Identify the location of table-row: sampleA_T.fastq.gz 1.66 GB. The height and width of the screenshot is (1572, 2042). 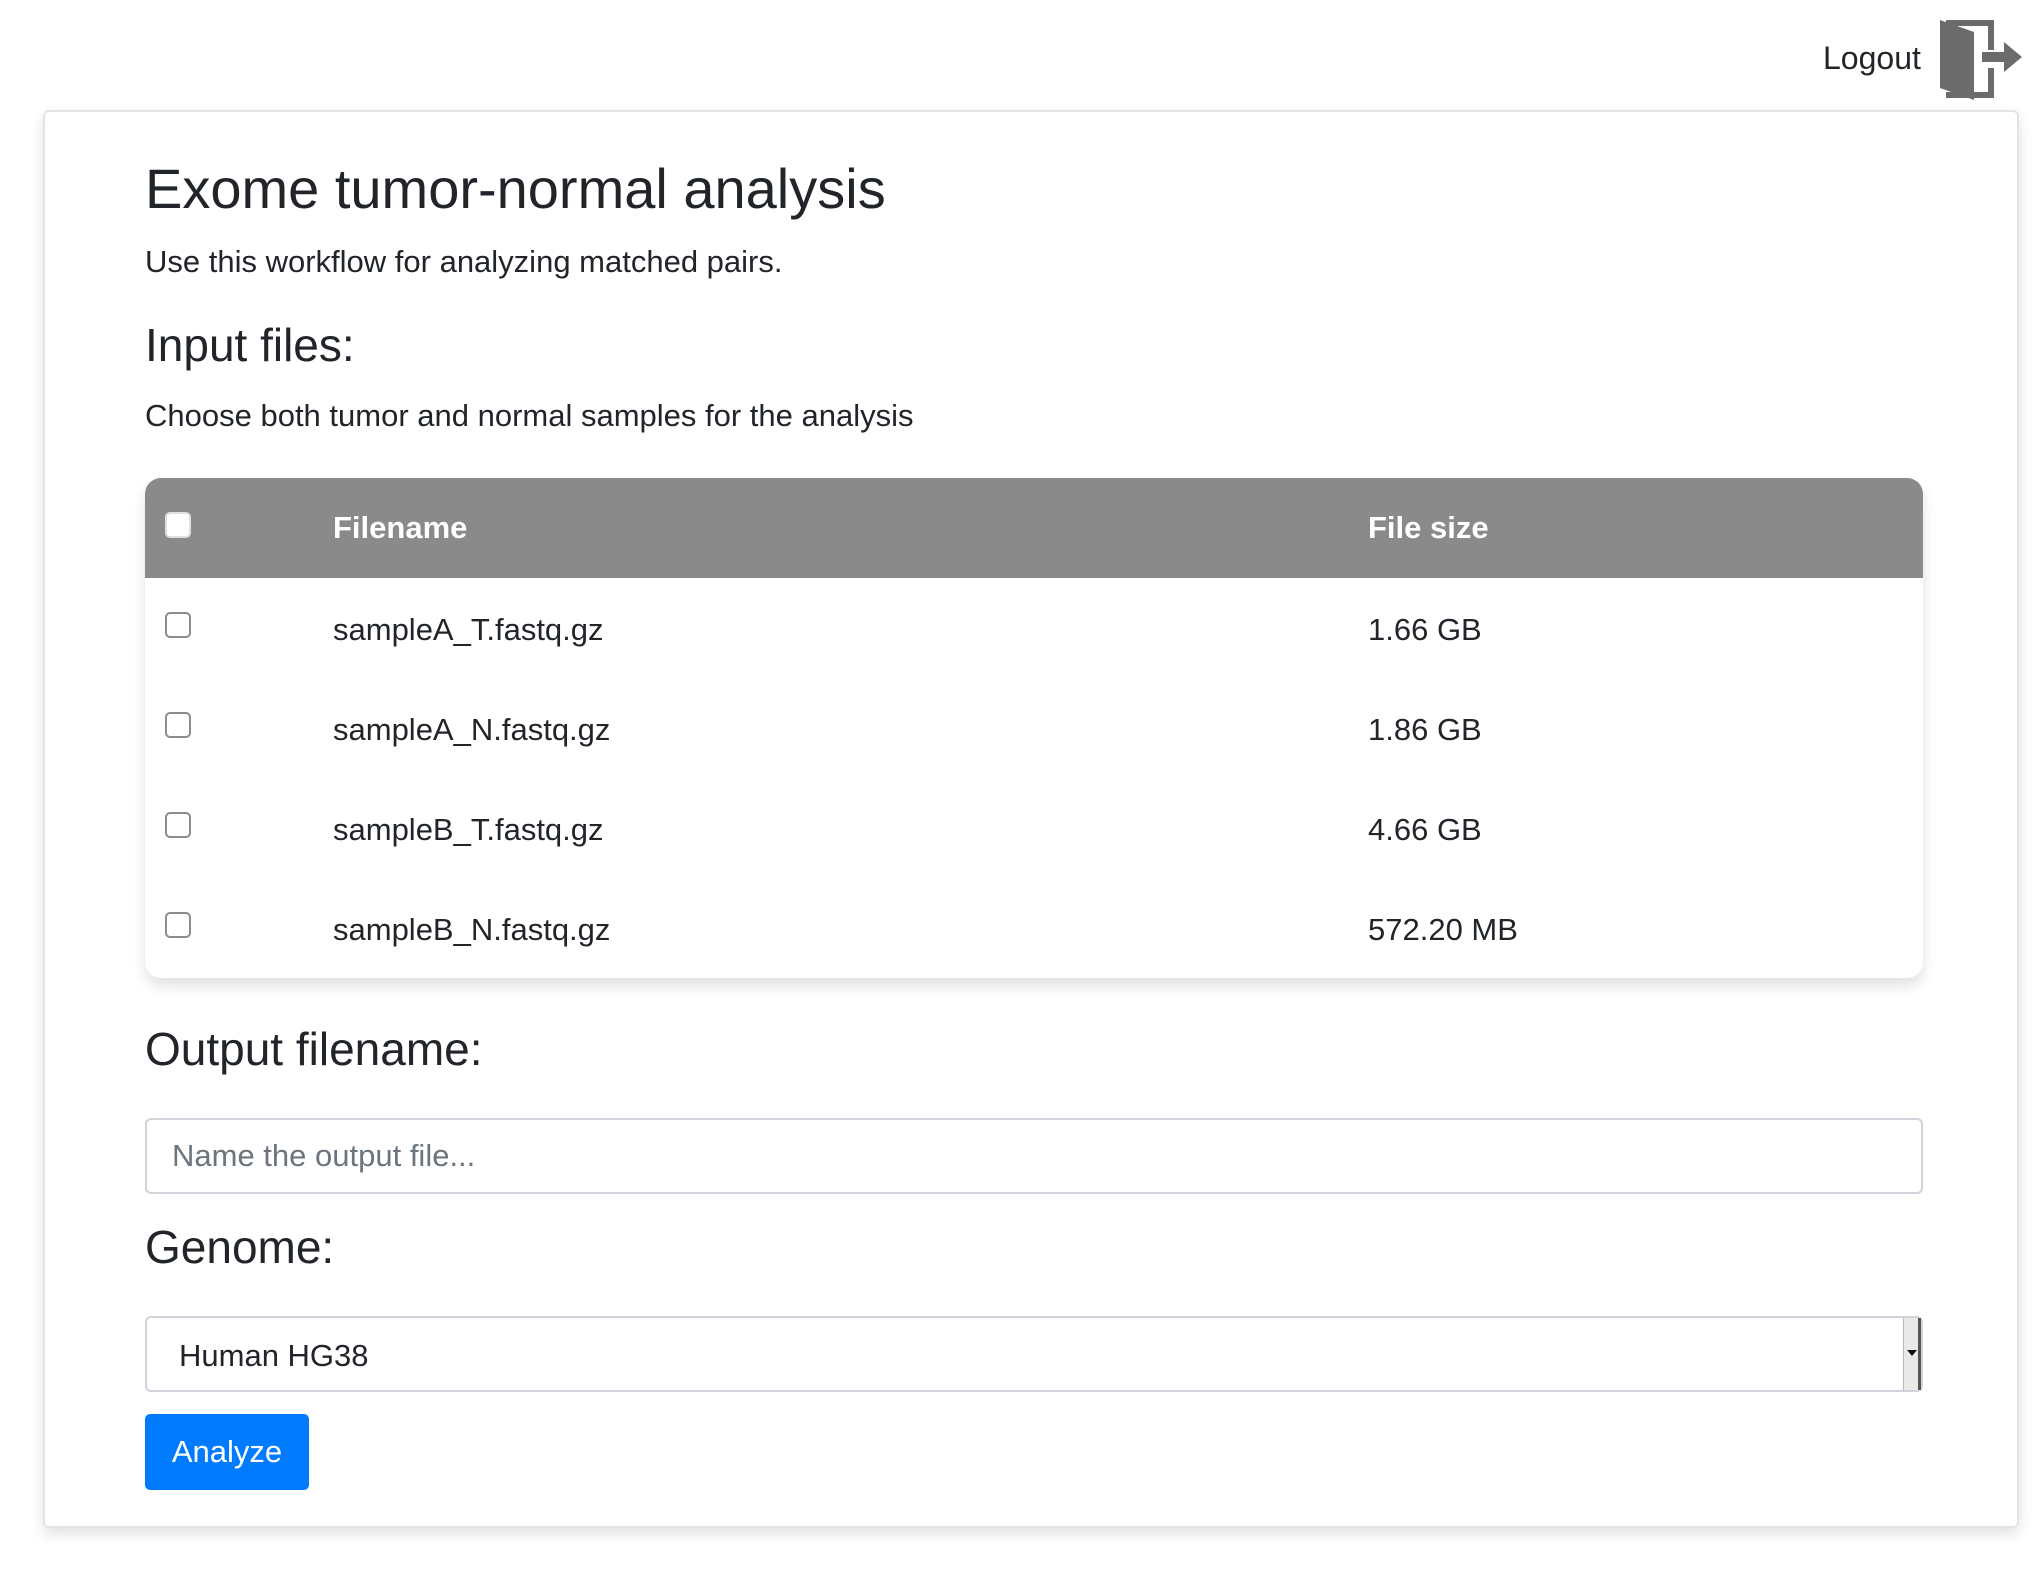
(1034, 628).